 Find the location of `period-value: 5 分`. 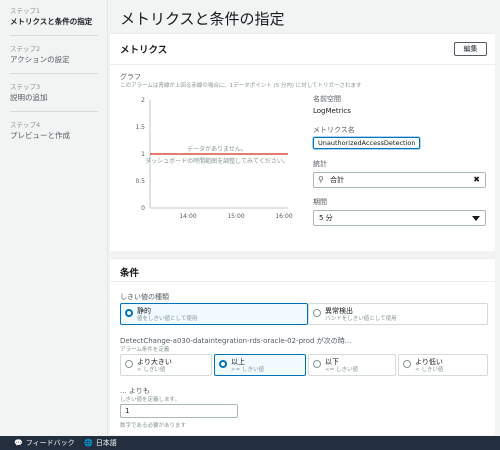

period-value: 5 分 is located at coordinates (326, 218).